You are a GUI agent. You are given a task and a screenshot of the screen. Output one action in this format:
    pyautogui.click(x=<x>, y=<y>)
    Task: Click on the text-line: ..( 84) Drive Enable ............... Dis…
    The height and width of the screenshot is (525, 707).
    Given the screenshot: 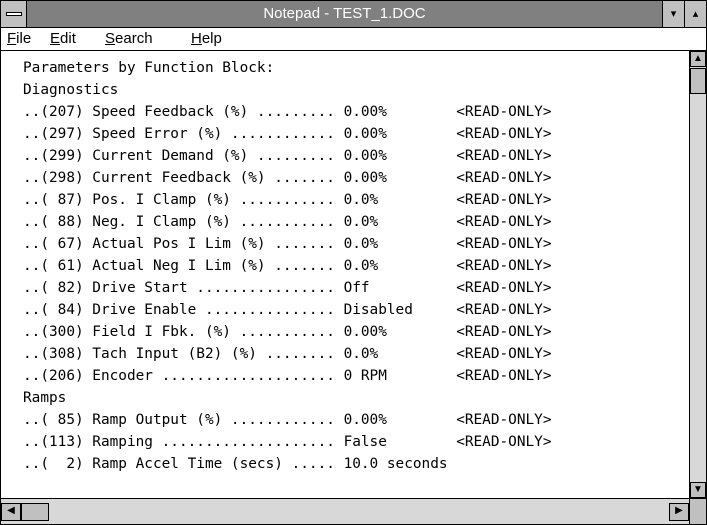 What is the action you would take?
    pyautogui.click(x=287, y=310)
    